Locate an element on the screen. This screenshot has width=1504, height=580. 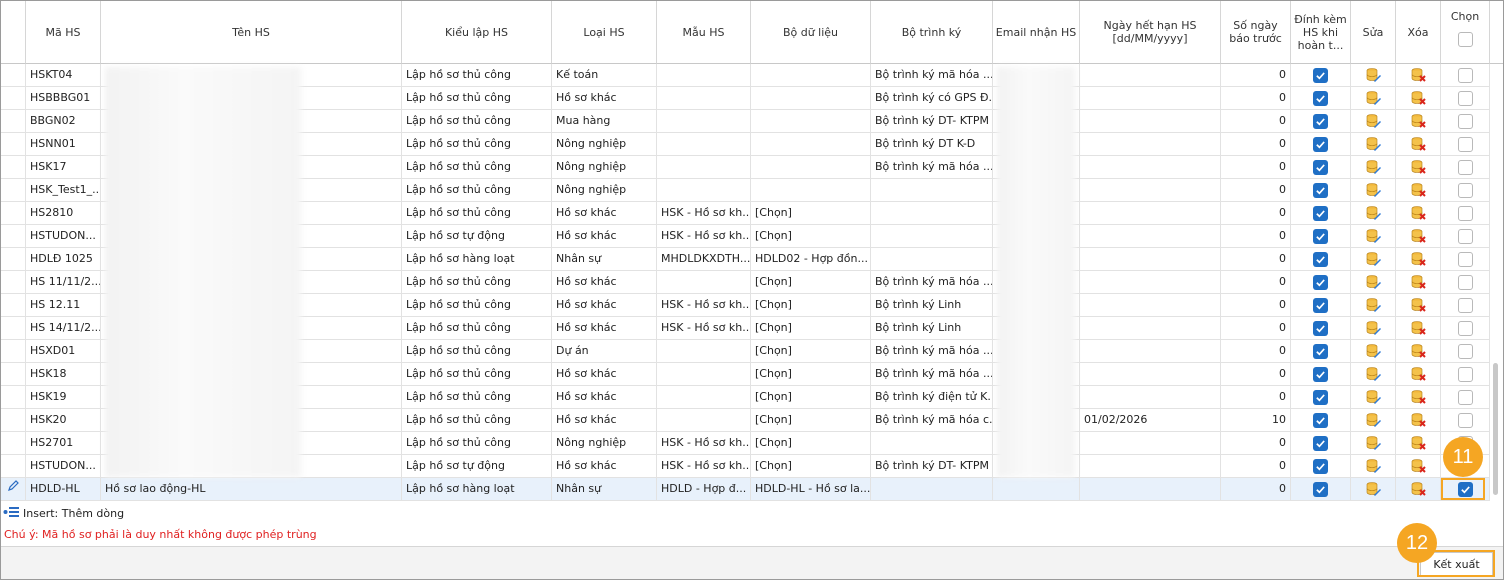
loai-hs-cell: Mua hàng is located at coordinates (604, 121).